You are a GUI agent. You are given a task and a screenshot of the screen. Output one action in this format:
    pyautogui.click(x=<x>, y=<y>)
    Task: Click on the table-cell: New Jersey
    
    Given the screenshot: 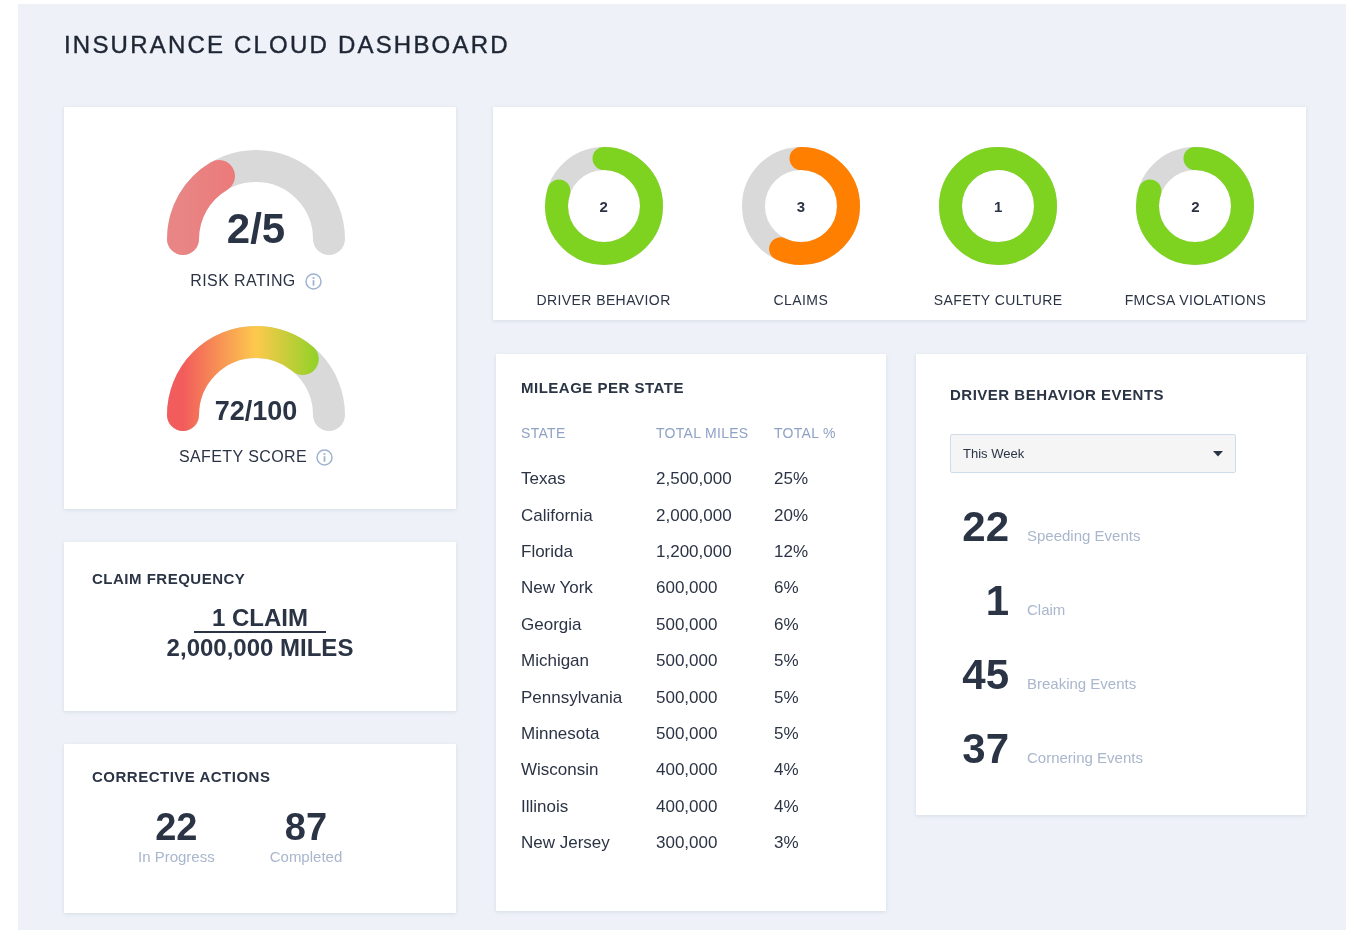 What is the action you would take?
    pyautogui.click(x=588, y=843)
    